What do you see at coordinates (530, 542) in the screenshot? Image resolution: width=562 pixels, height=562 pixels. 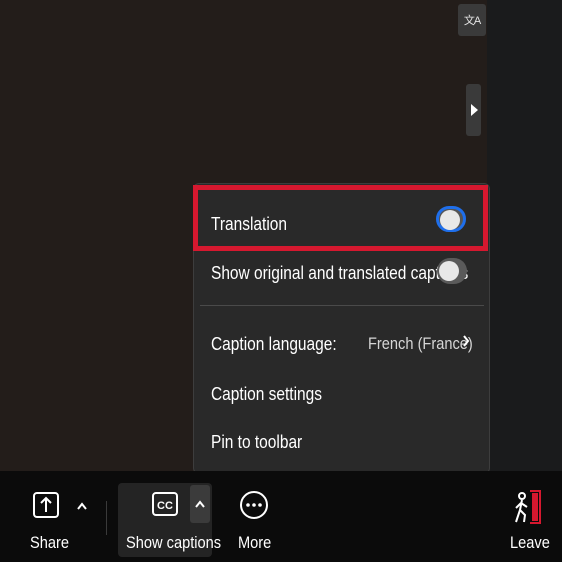 I see `leave-label: Leave` at bounding box center [530, 542].